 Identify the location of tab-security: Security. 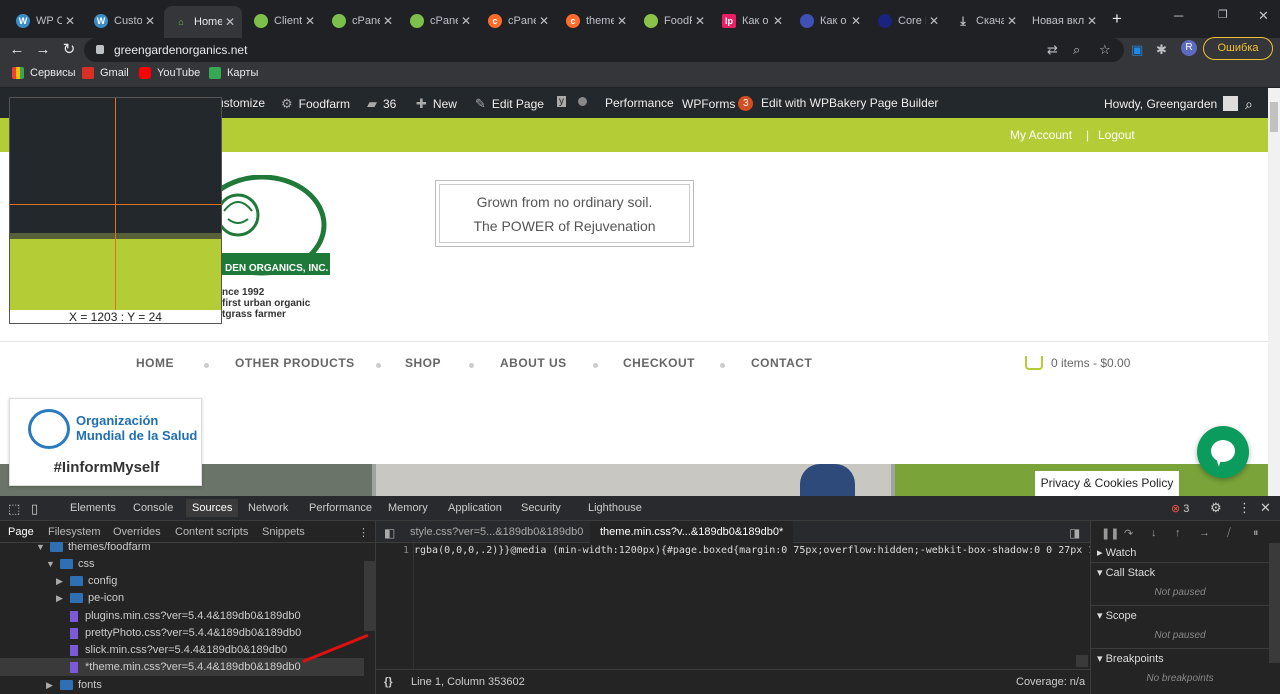
(541, 508).